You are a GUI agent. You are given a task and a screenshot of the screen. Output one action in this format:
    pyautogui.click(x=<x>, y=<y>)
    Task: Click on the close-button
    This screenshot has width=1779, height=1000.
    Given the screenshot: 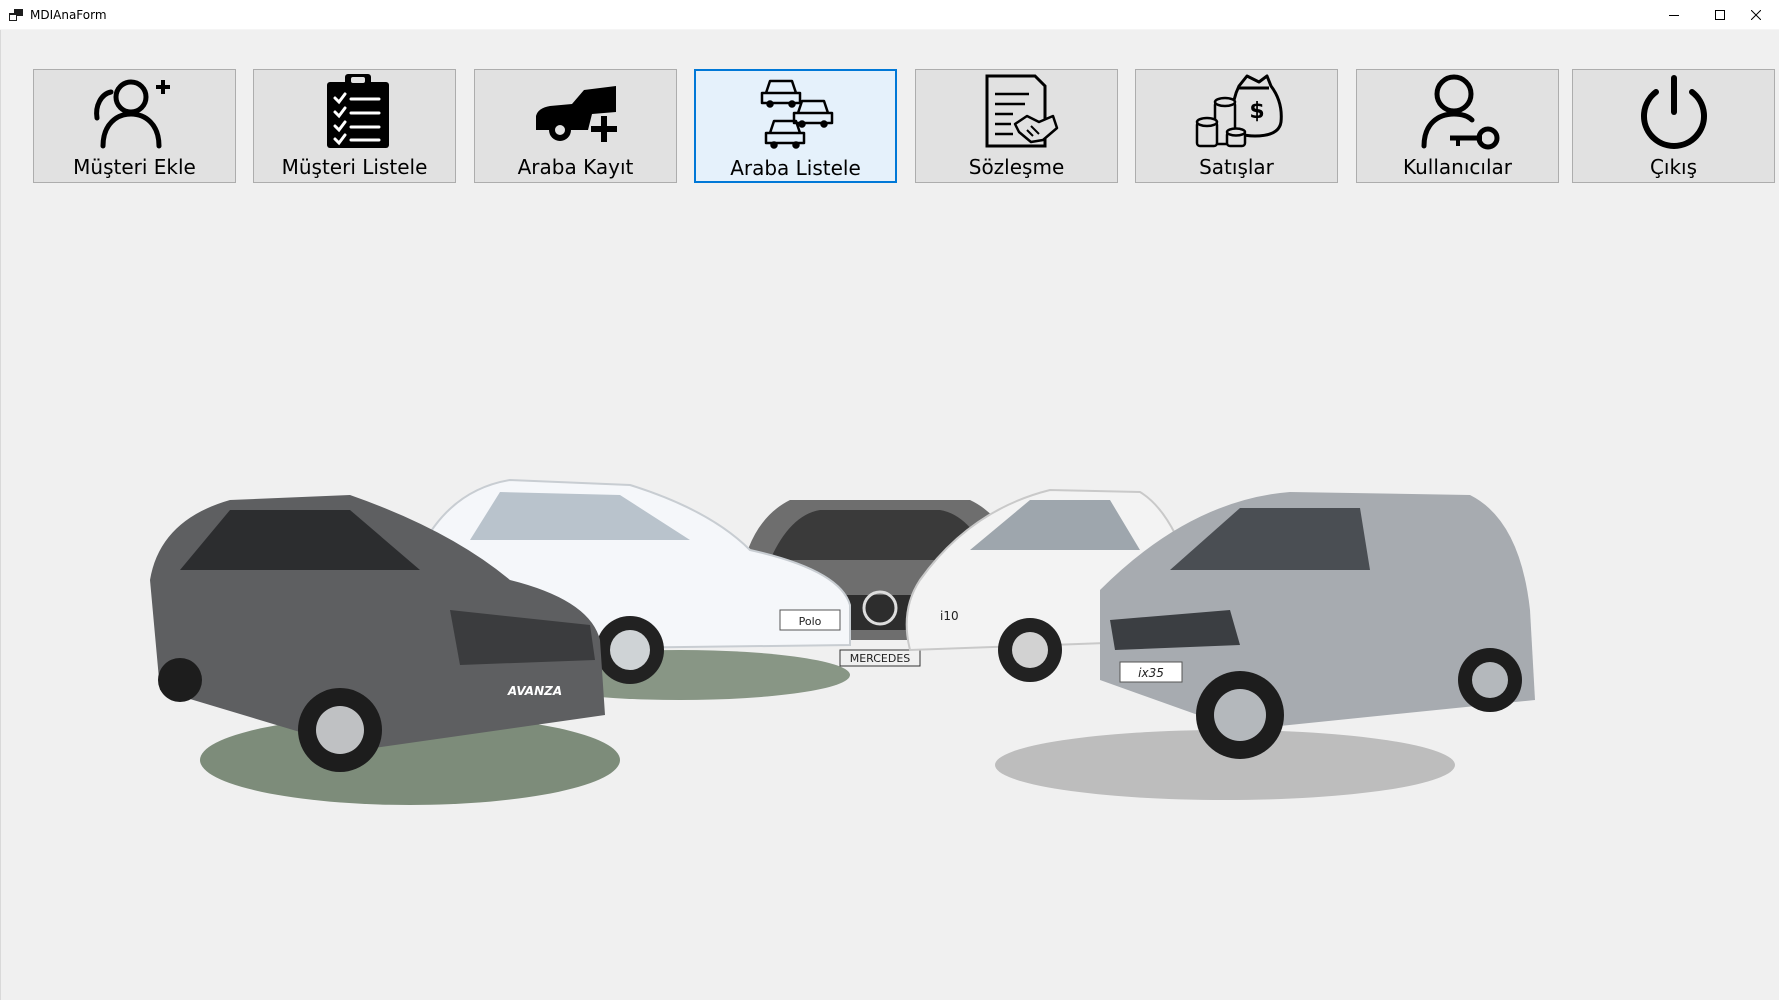 What is the action you would take?
    pyautogui.click(x=1756, y=15)
    